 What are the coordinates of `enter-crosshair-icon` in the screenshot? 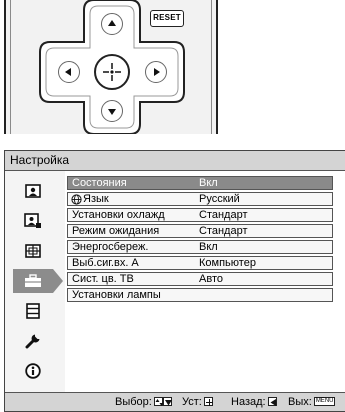 It's located at (112, 72).